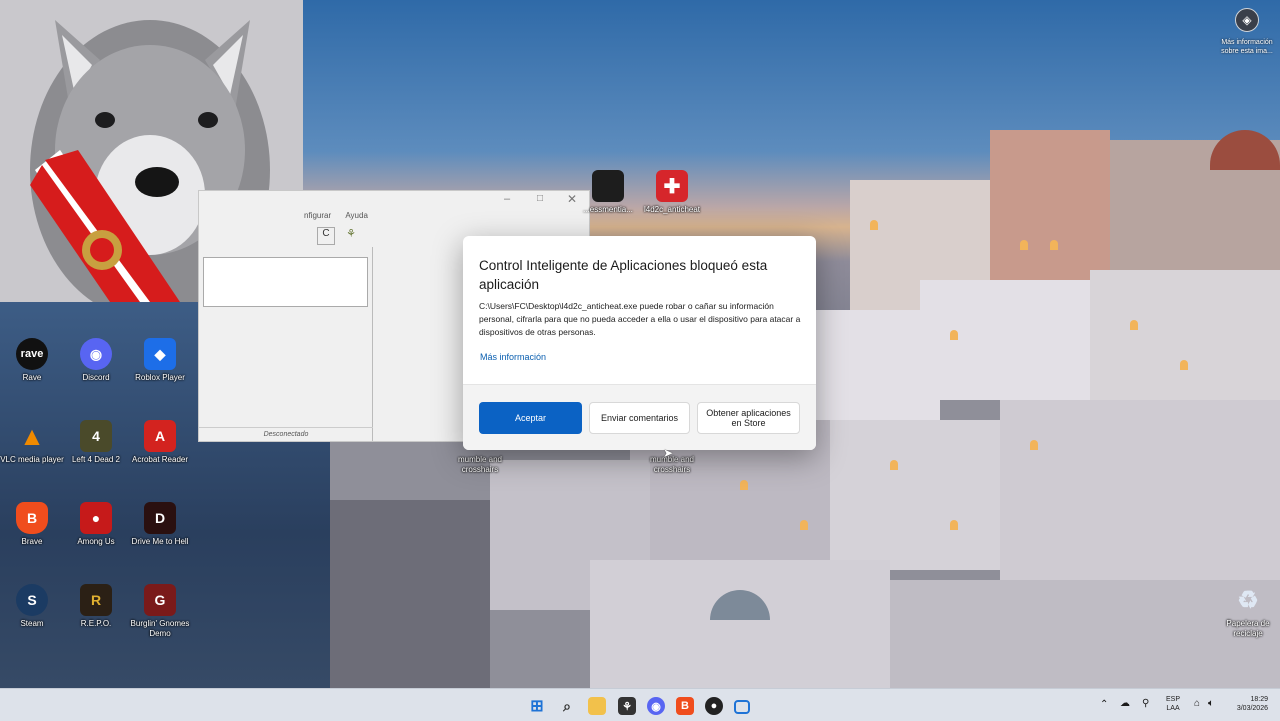 The width and height of the screenshot is (1280, 721). What do you see at coordinates (714, 706) in the screenshot?
I see `chrome-taskbar-icon: ●` at bounding box center [714, 706].